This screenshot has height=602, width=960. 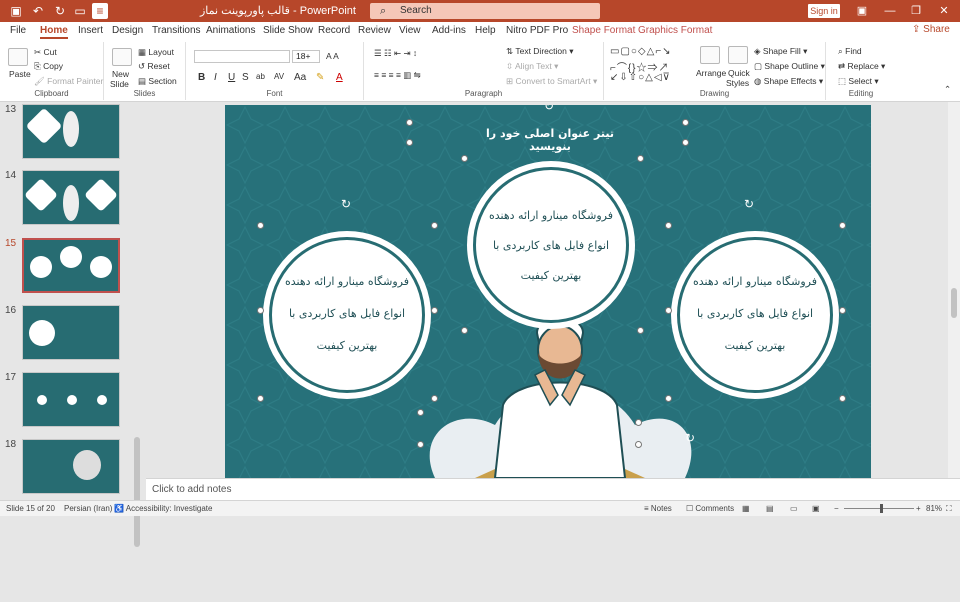 What do you see at coordinates (157, 81) in the screenshot?
I see `section-button: ▤ Section` at bounding box center [157, 81].